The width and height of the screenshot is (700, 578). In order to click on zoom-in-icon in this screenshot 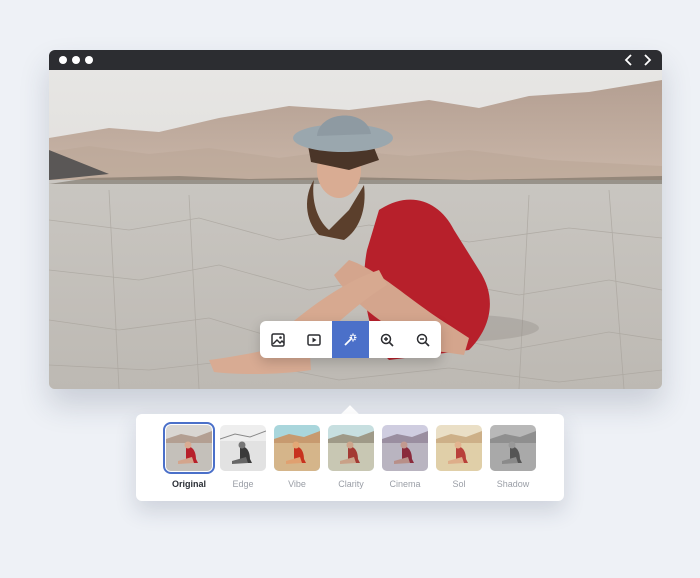, I will do `click(387, 340)`.